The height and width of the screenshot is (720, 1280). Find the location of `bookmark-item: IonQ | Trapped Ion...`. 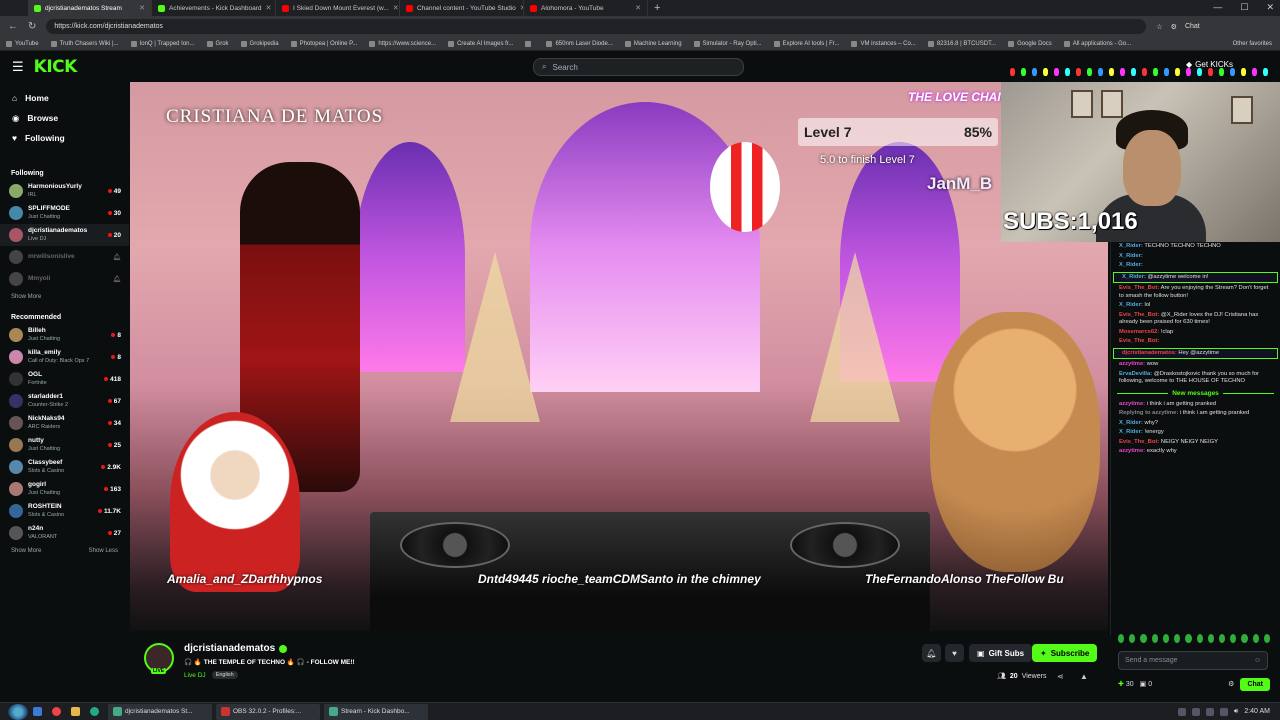

bookmark-item: IonQ | Trapped Ion... is located at coordinates (162, 43).